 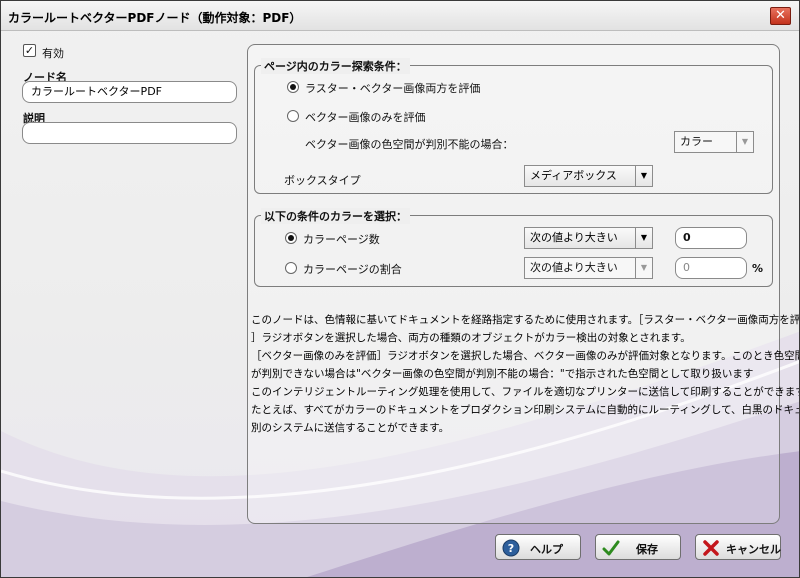 What do you see at coordinates (335, 216) in the screenshot?
I see `color-select-legend: 以下の条件のカラーを選択：` at bounding box center [335, 216].